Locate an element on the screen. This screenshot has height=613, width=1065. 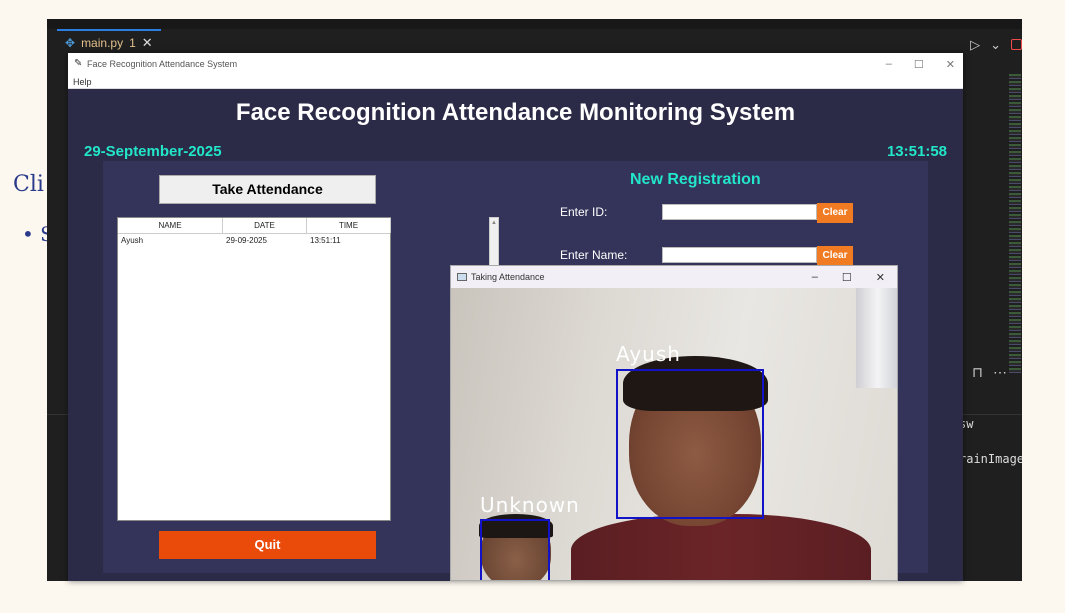
tk-feather-icon: ✎ is located at coordinates (78, 63).